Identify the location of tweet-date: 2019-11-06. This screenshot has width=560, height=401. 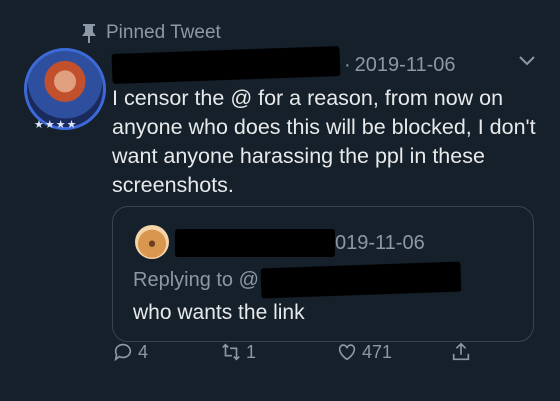
(405, 65).